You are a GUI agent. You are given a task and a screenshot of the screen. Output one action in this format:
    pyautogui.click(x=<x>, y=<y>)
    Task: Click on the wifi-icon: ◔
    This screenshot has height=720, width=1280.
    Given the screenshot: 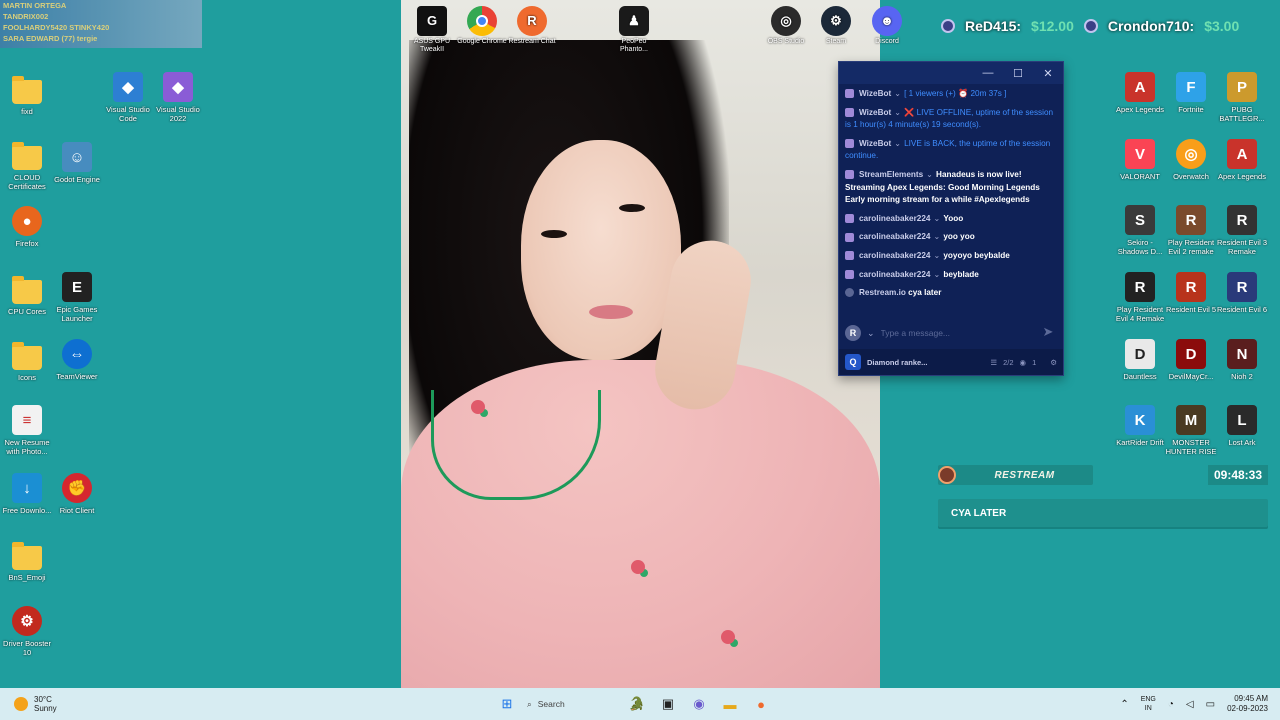 What is the action you would take?
    pyautogui.click(x=1171, y=704)
    